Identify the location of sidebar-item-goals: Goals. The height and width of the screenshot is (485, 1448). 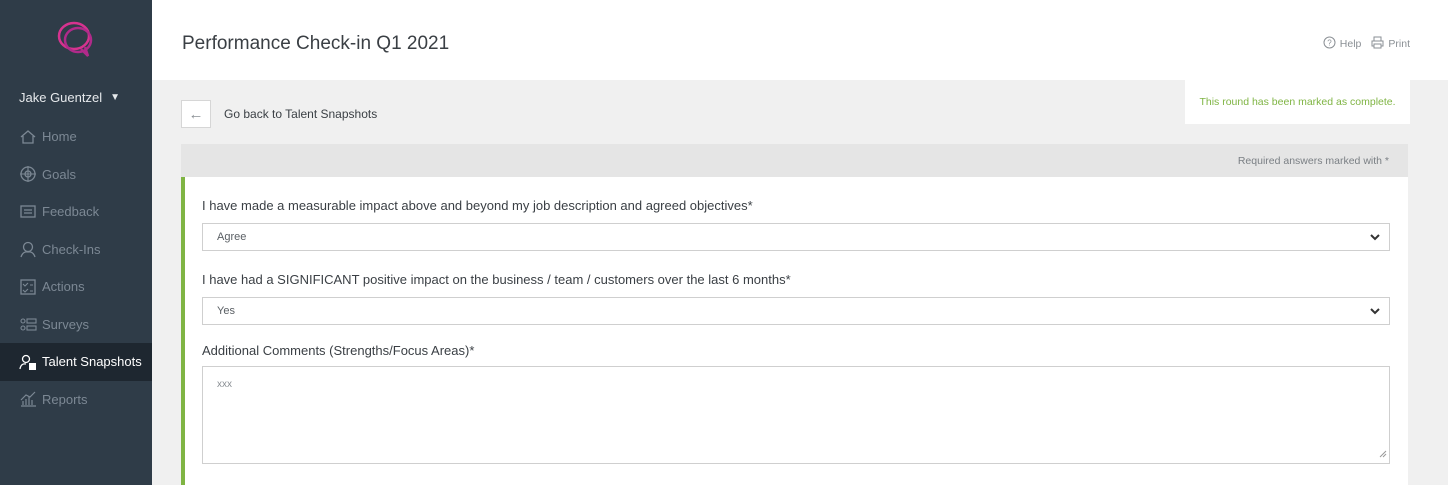
(76, 175).